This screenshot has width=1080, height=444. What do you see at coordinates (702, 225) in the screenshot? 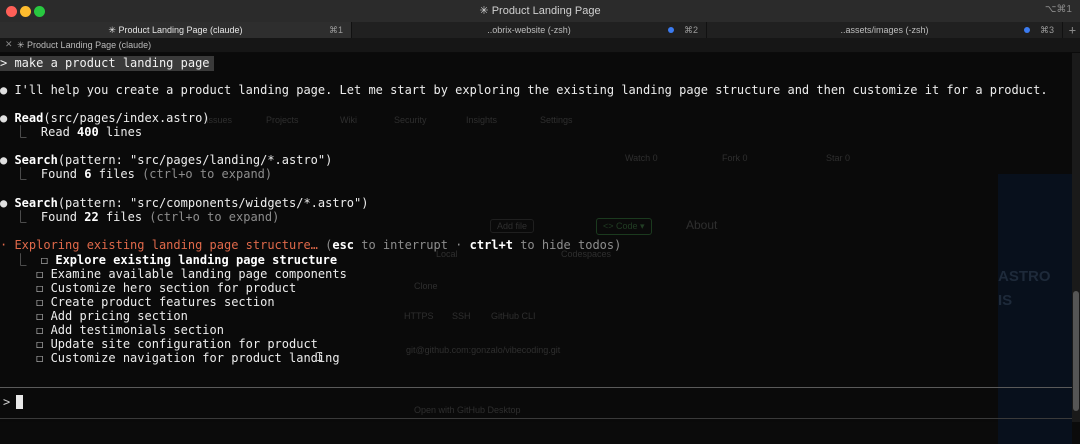
I see `bg-about: About` at bounding box center [702, 225].